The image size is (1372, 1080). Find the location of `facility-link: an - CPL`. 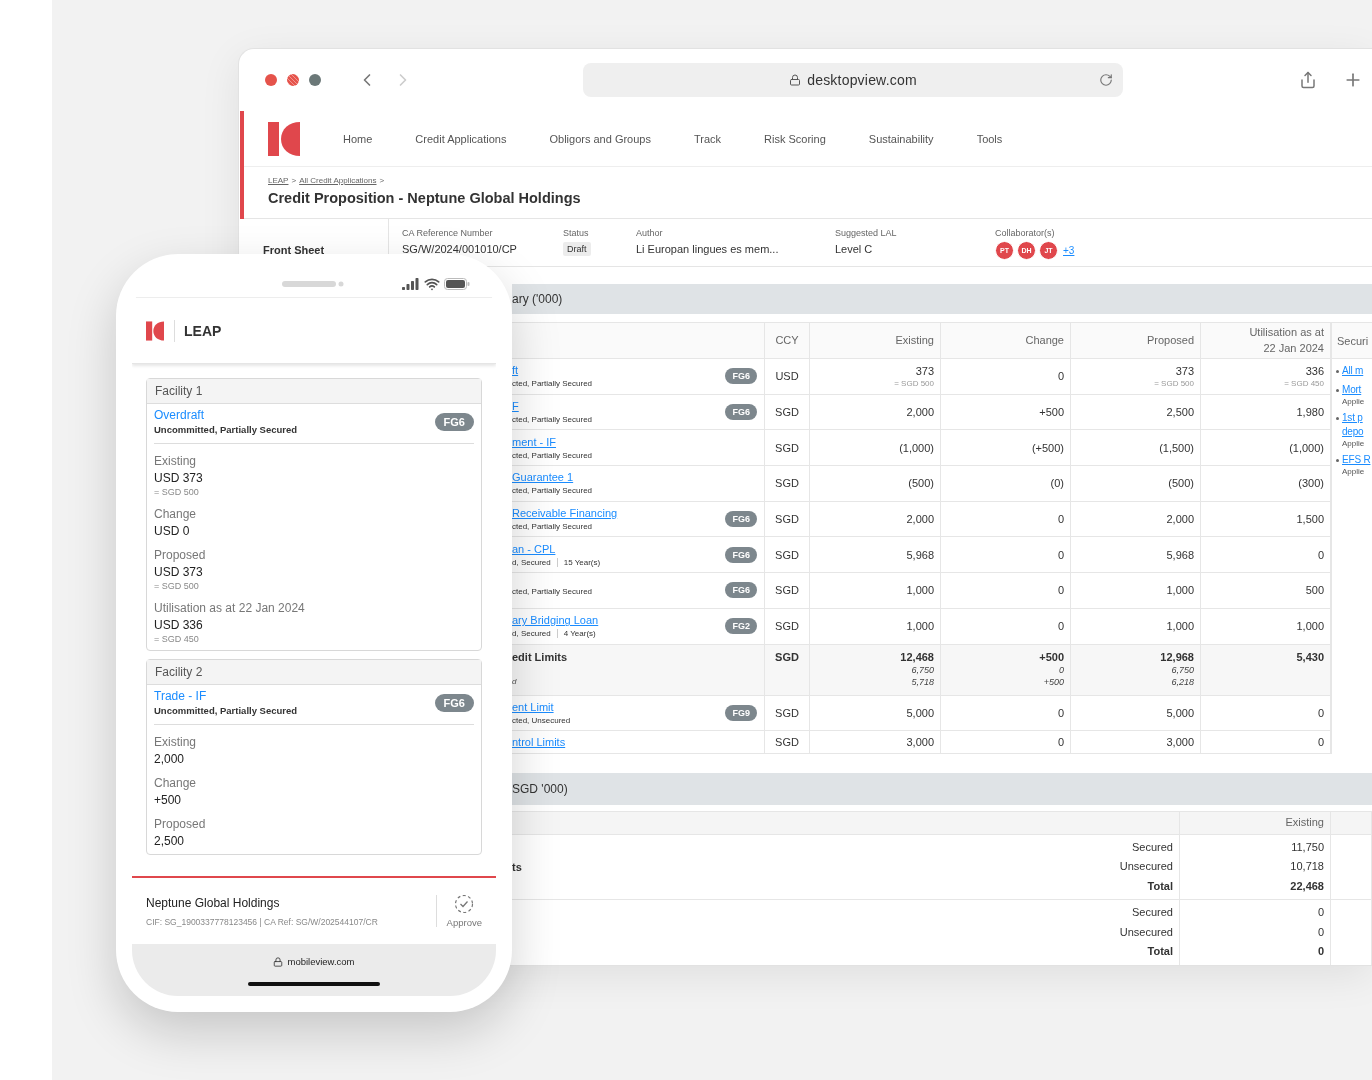

facility-link: an - CPL is located at coordinates (556, 548).